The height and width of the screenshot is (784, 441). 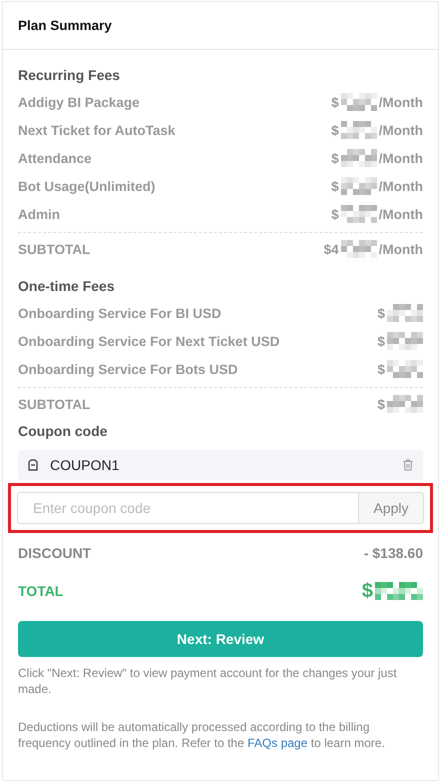 I want to click on delete-icon, so click(x=408, y=465).